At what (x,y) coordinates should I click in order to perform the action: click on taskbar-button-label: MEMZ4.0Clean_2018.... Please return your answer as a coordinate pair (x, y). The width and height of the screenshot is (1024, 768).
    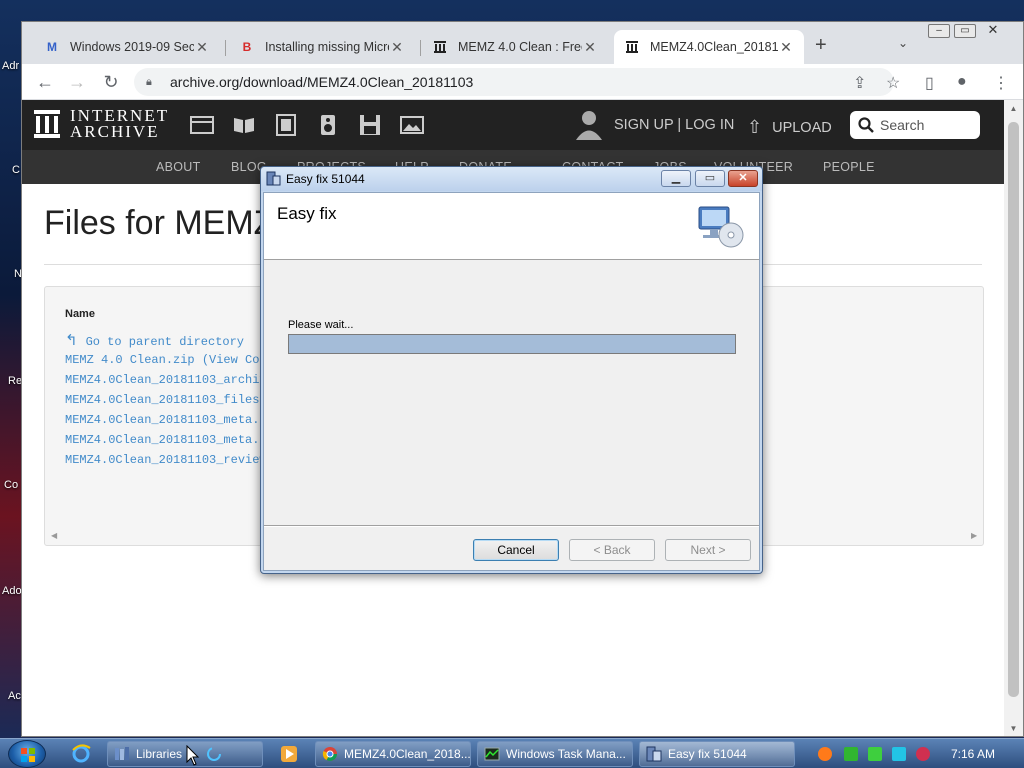
    Looking at the image, I should click on (407, 754).